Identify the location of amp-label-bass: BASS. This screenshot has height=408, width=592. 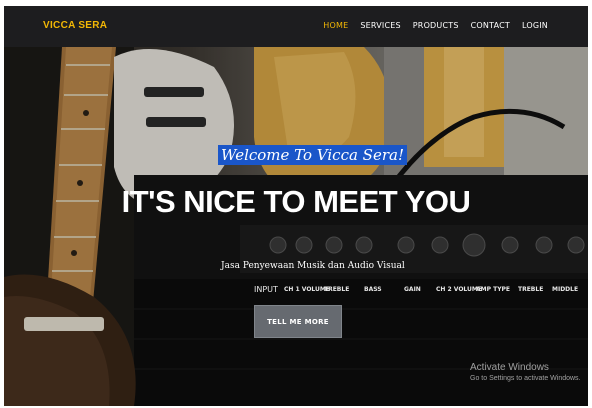
(373, 289).